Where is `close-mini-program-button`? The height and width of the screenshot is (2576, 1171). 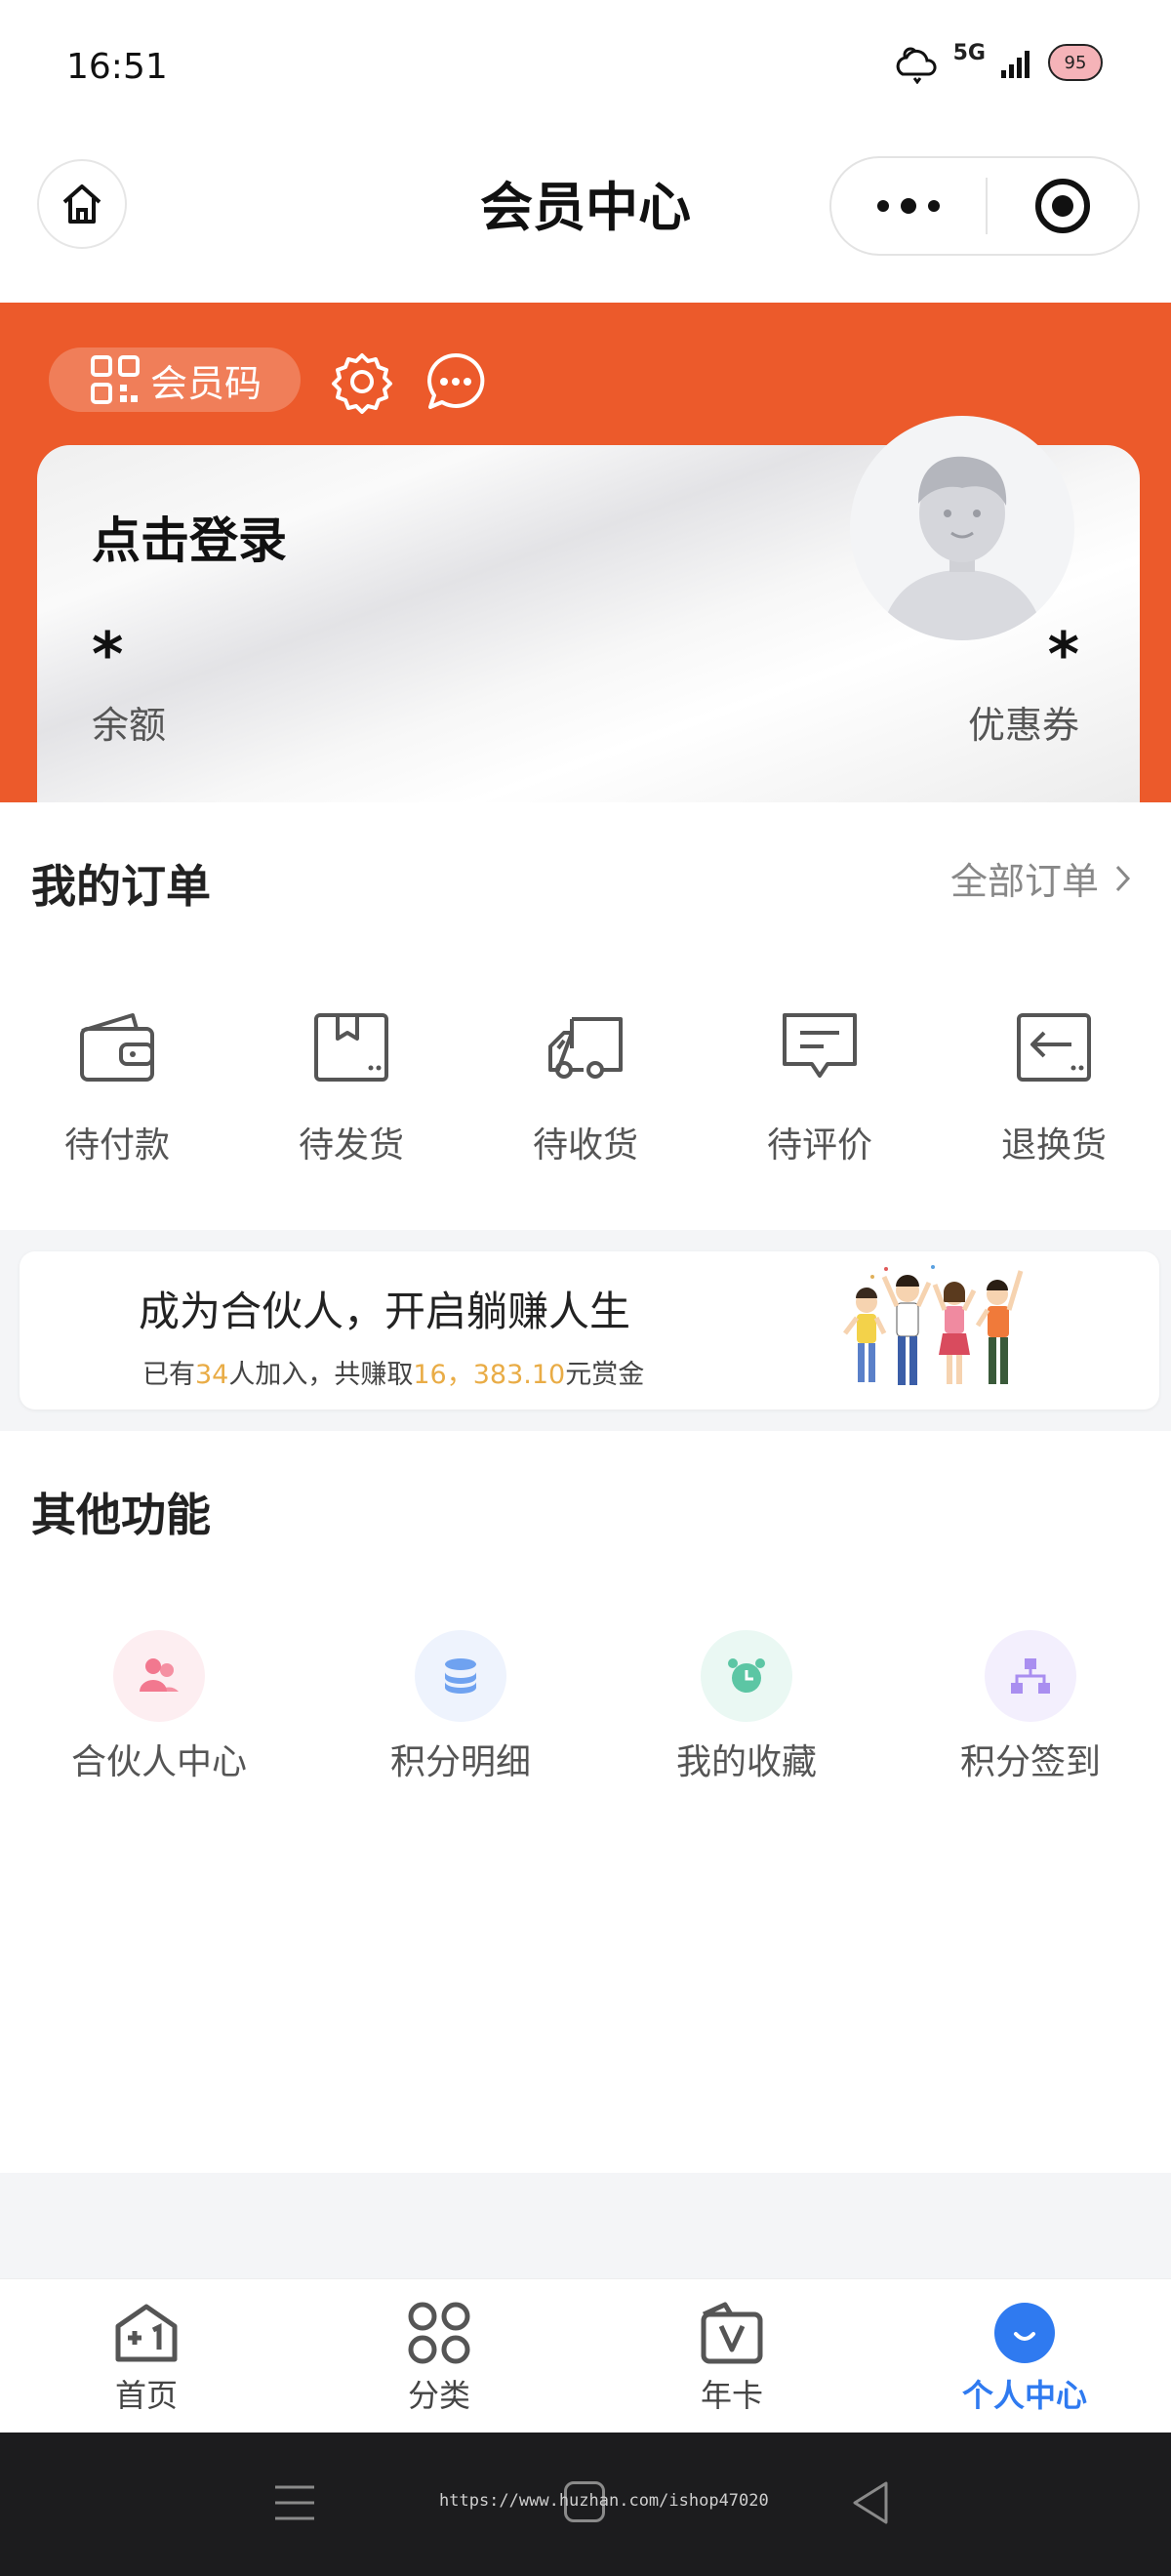 close-mini-program-button is located at coordinates (1063, 206).